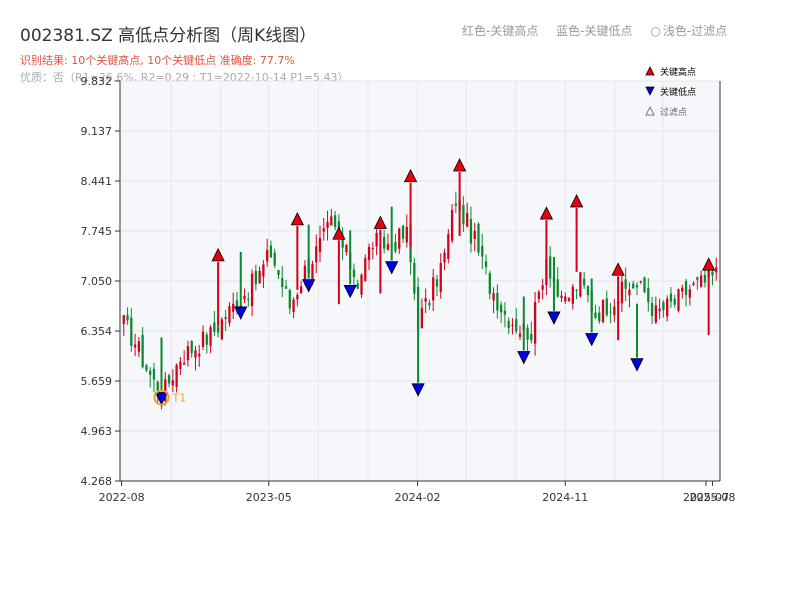  Describe the element at coordinates (678, 72) in the screenshot. I see `legend-label: 关键高点` at that location.